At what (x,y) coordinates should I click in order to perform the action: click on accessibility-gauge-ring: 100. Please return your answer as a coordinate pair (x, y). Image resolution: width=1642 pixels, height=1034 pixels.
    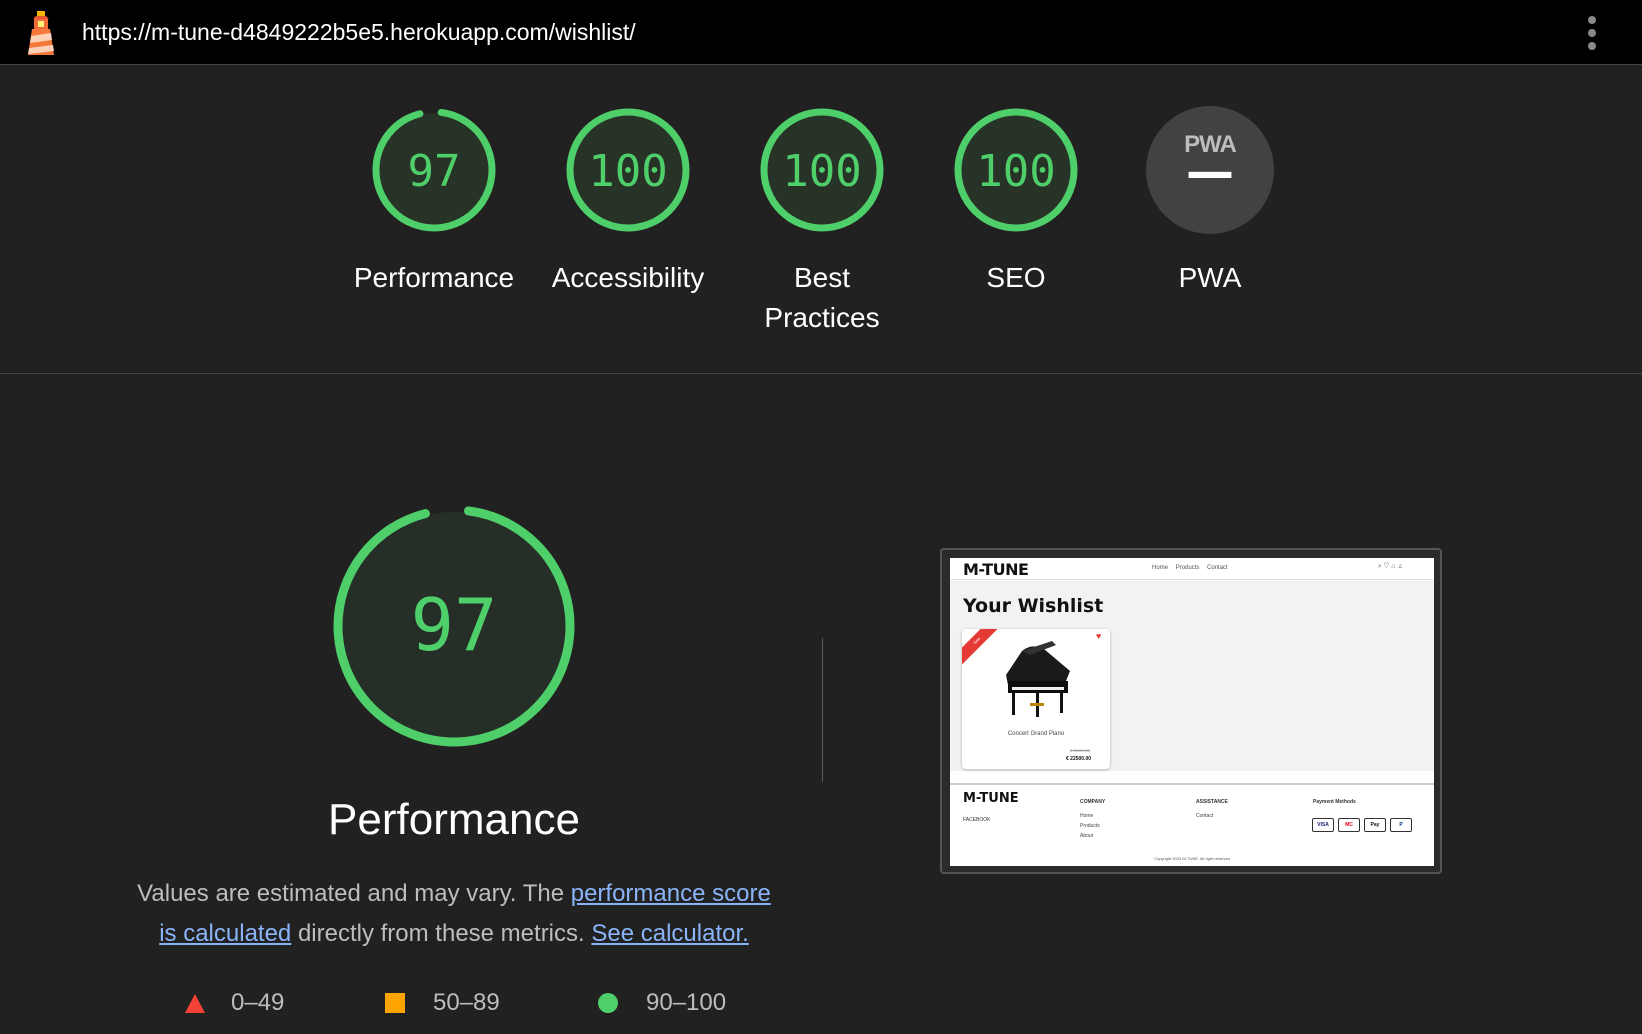
    Looking at the image, I should click on (628, 170).